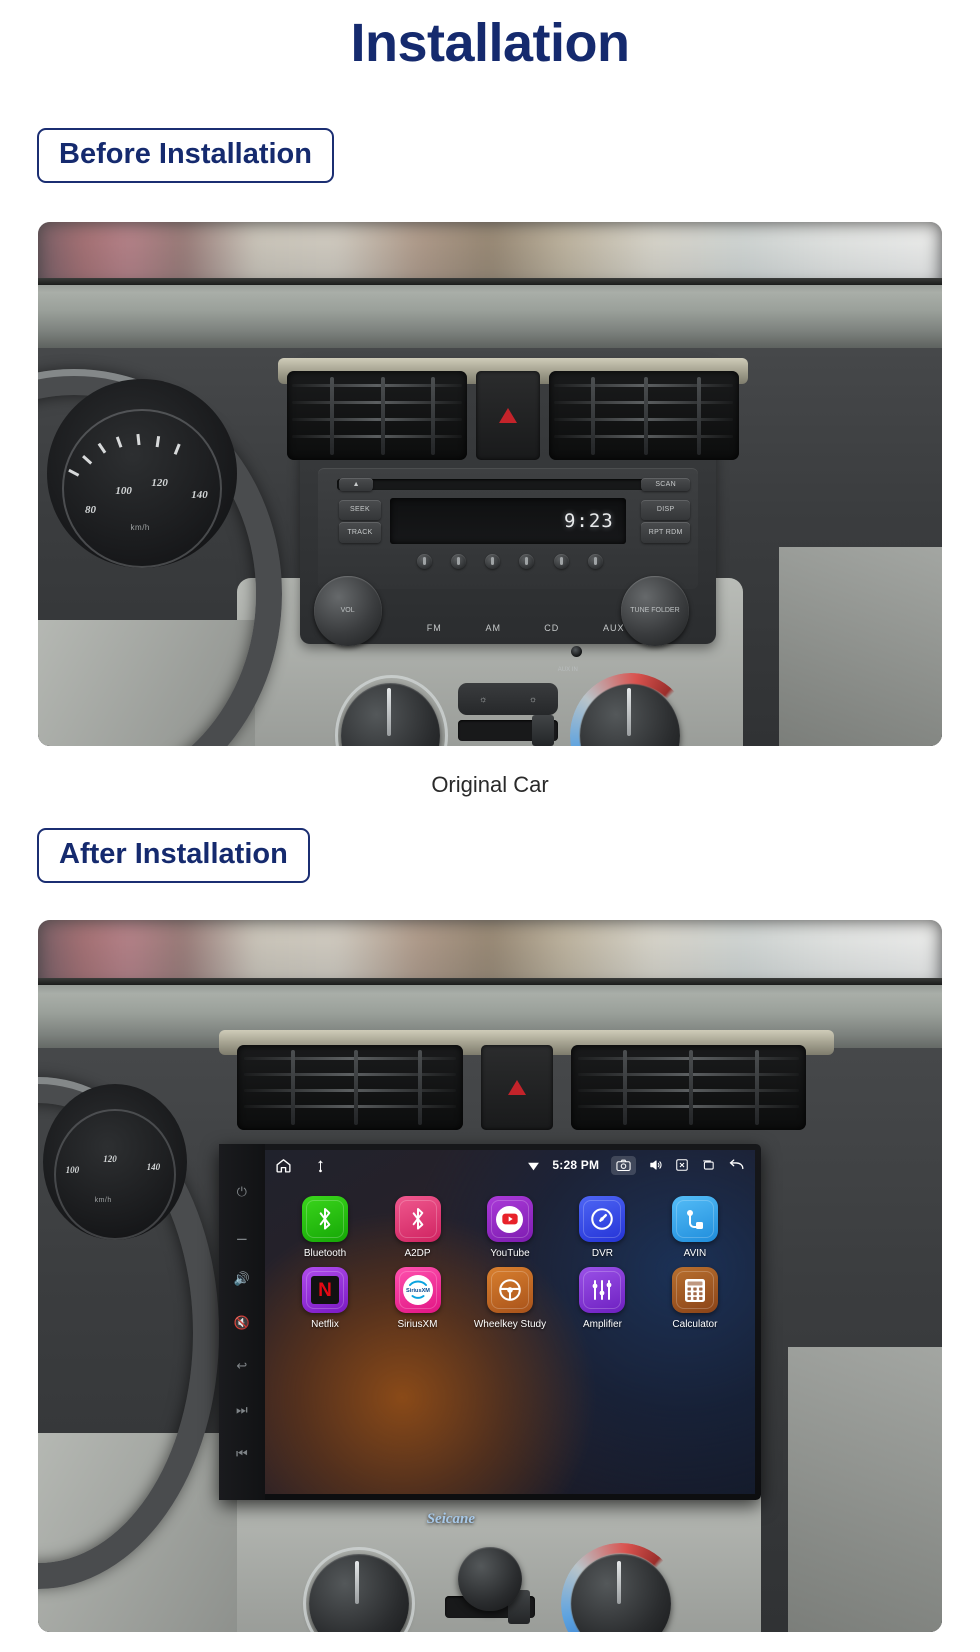  What do you see at coordinates (356, 484) in the screenshot?
I see `eject-button: ▲` at bounding box center [356, 484].